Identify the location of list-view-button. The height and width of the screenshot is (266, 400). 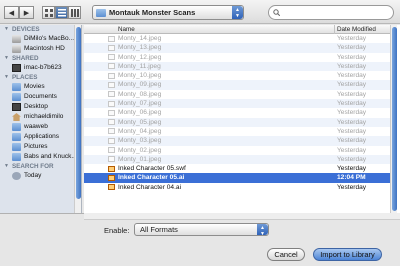
(61, 12).